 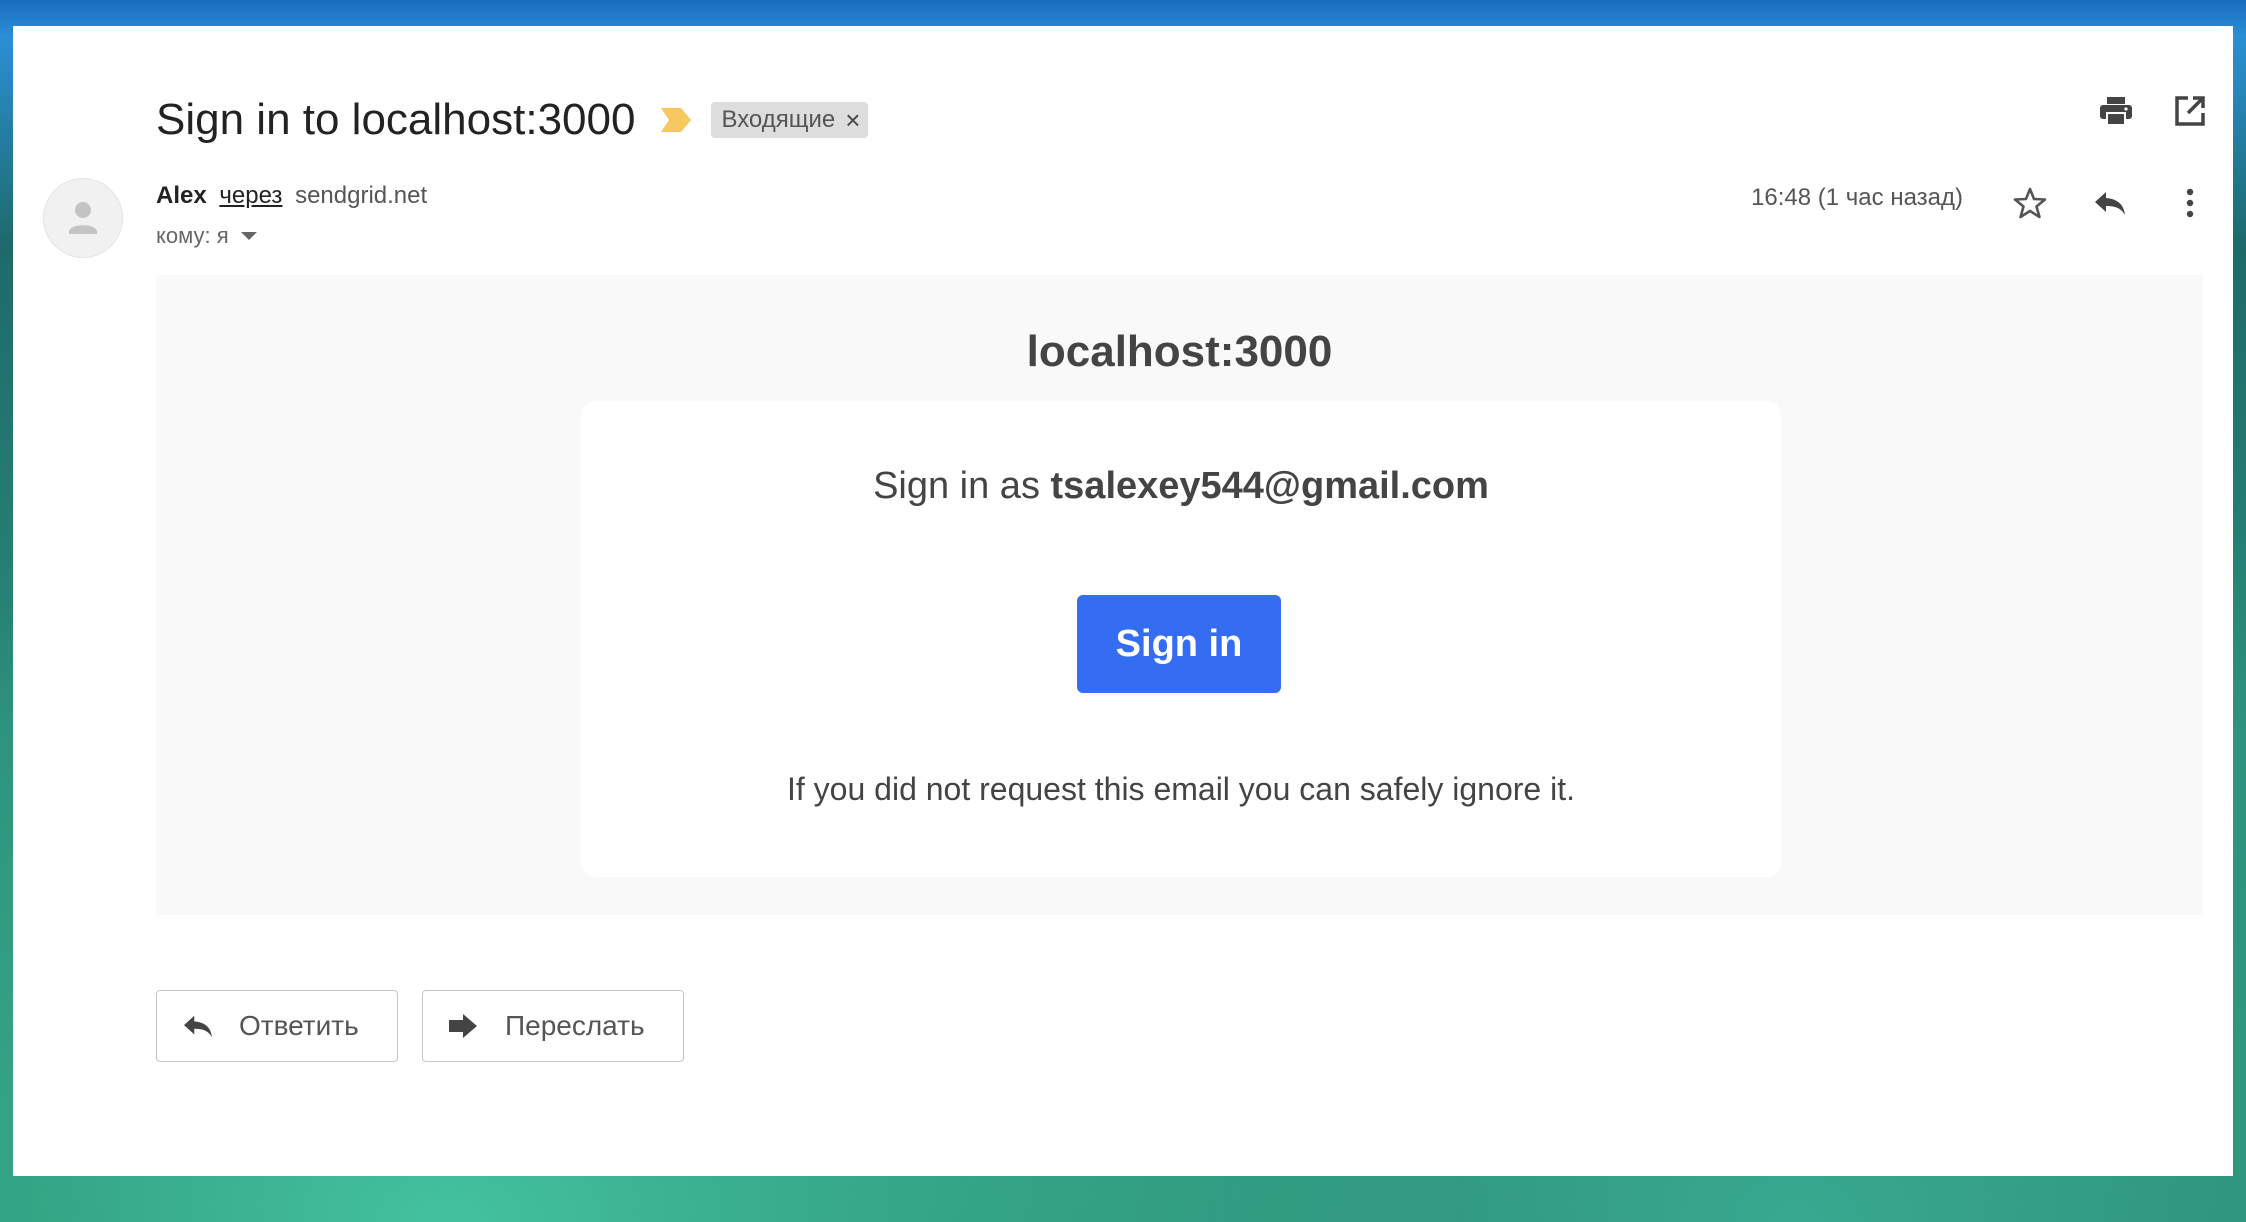 I want to click on email-subject: Sign in to localhost:3000, so click(x=396, y=119).